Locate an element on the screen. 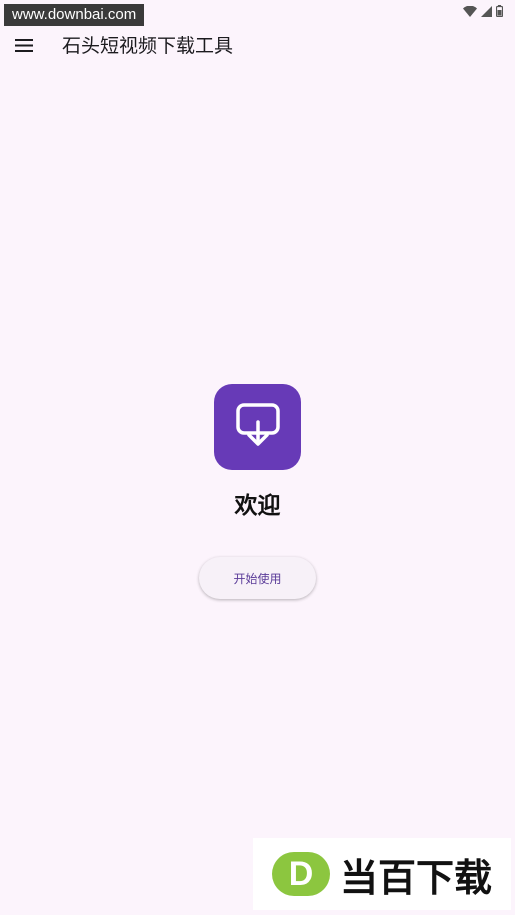  signal-icon is located at coordinates (486, 11).